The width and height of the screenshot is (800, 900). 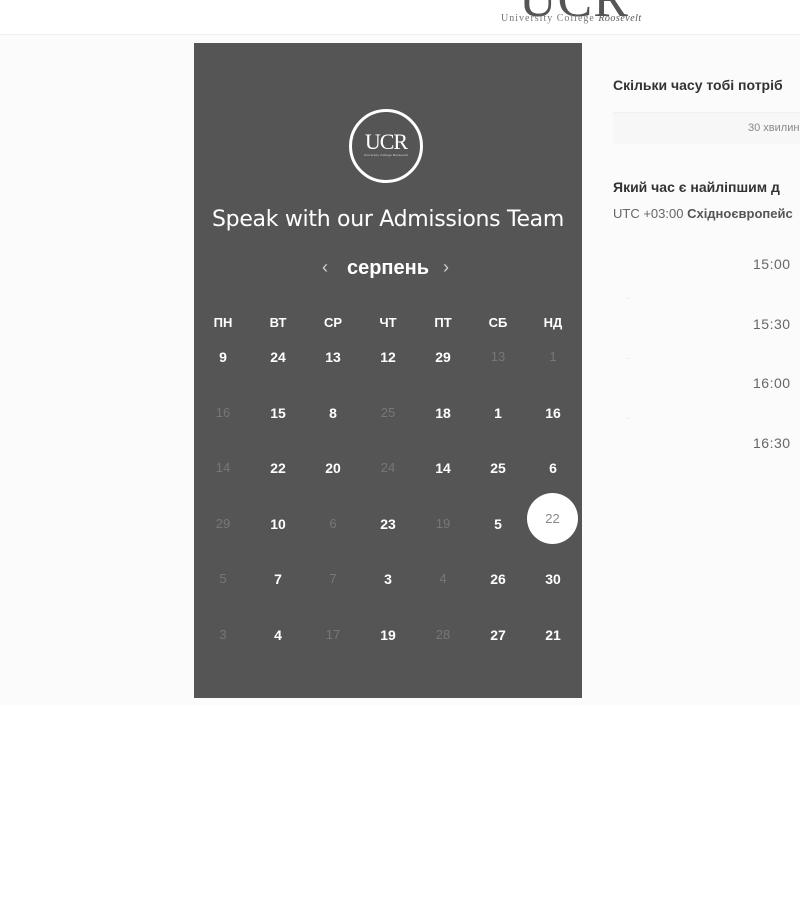 What do you see at coordinates (706, 128) in the screenshot?
I see `duration-select: 30 хвилин` at bounding box center [706, 128].